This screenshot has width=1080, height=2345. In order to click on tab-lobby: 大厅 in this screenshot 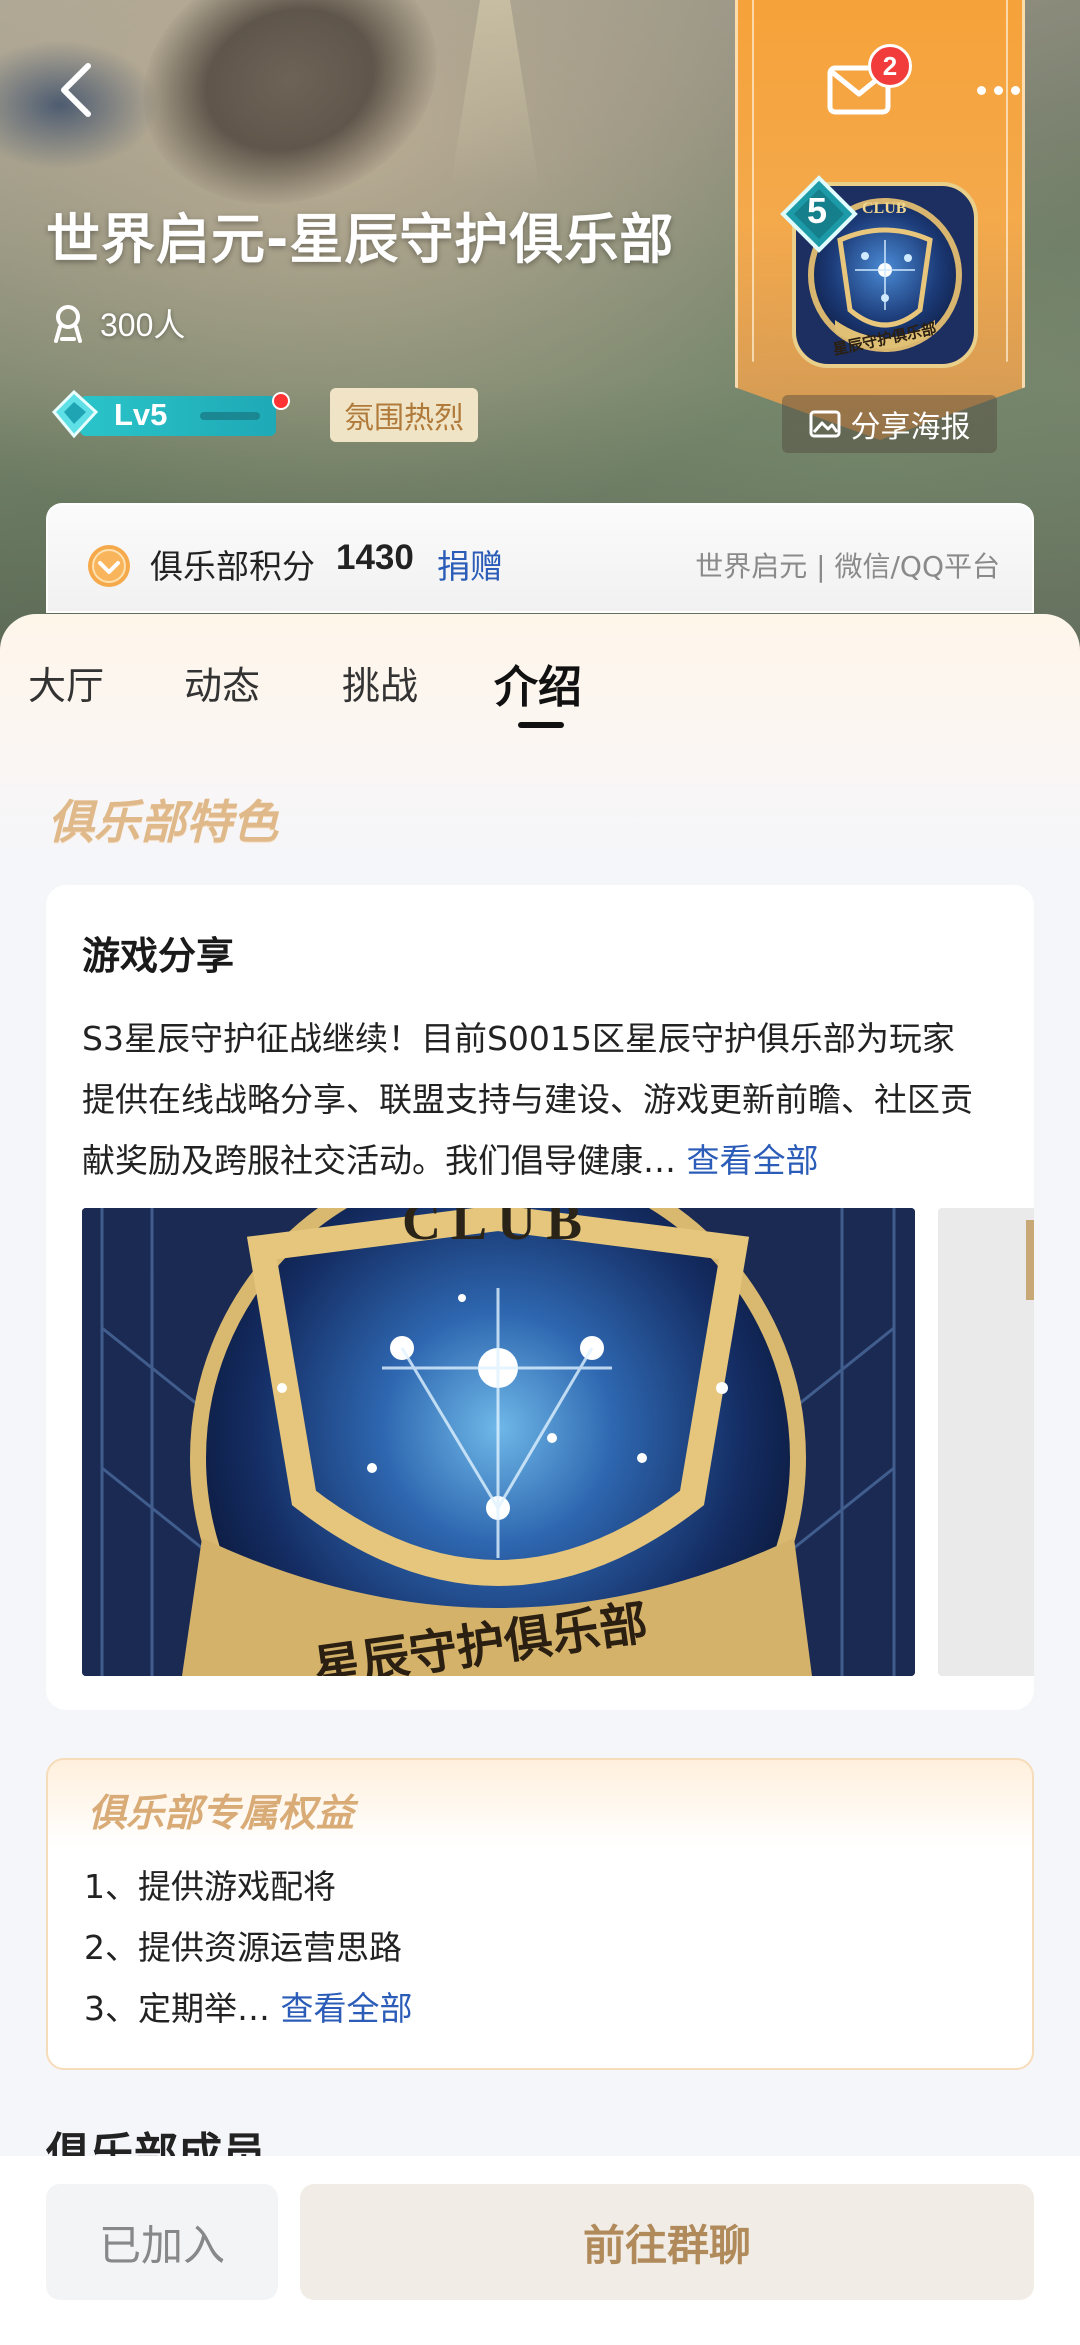, I will do `click(66, 682)`.